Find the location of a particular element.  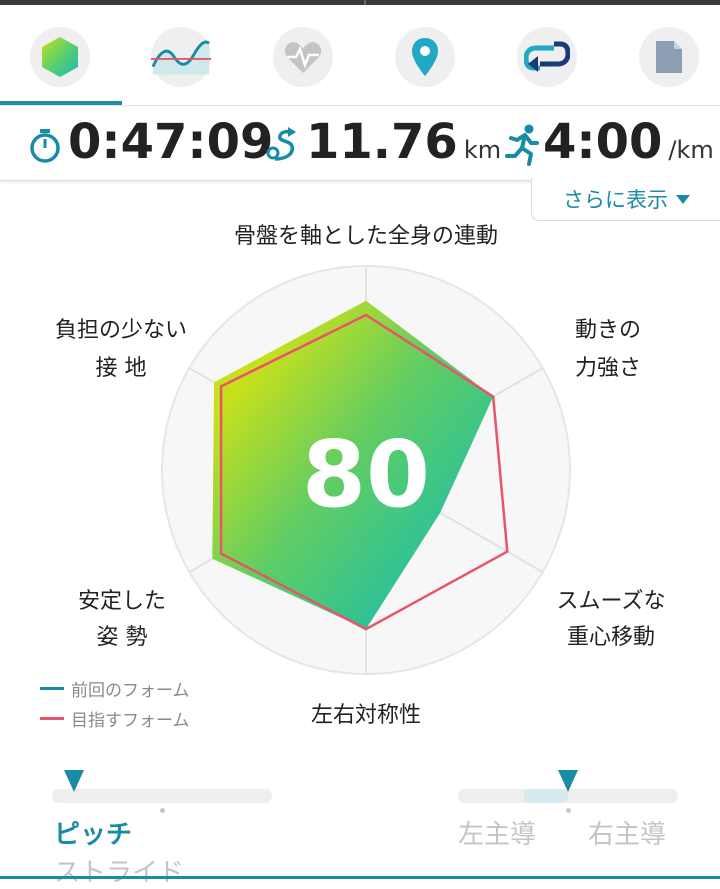

axis-label-bottom-right-1: スムーズな is located at coordinates (611, 601).